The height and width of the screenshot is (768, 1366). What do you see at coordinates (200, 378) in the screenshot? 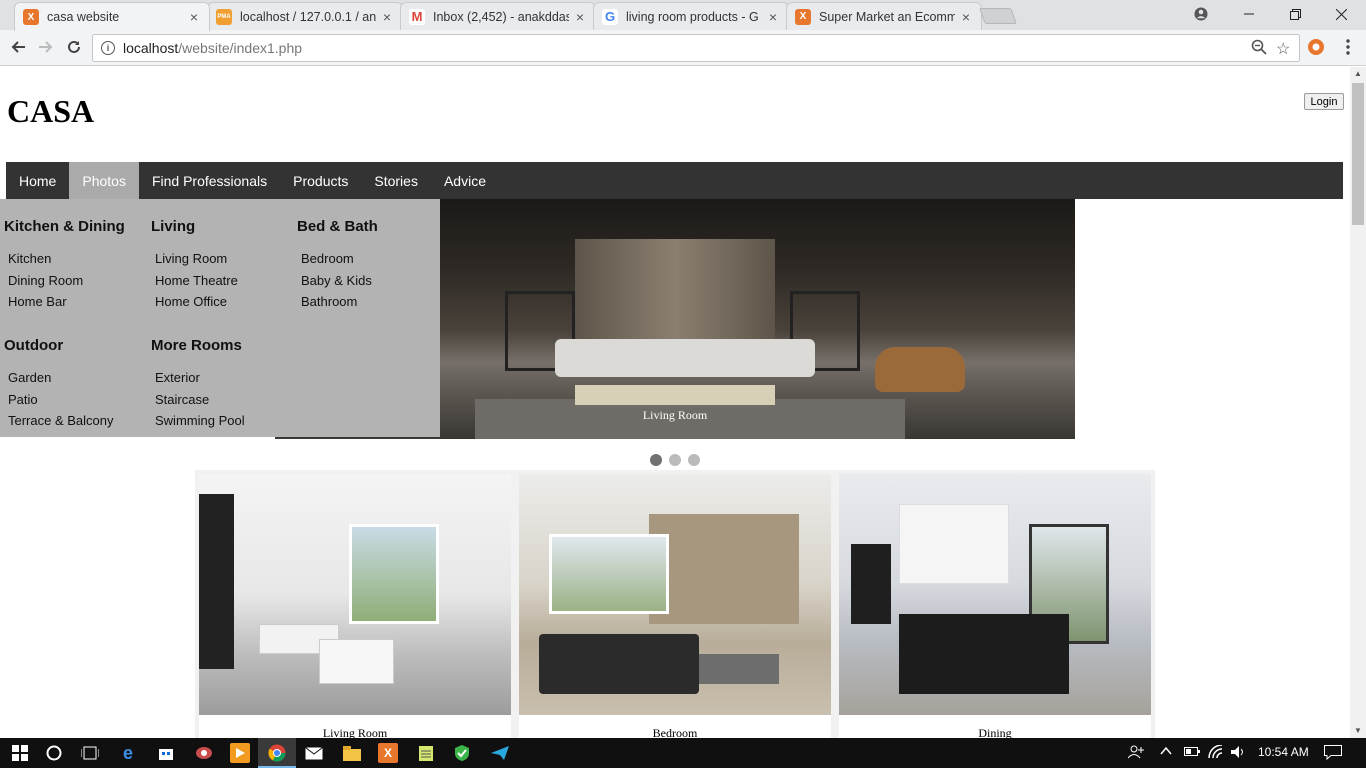
I see `mega-link-exterior: Exterior` at bounding box center [200, 378].